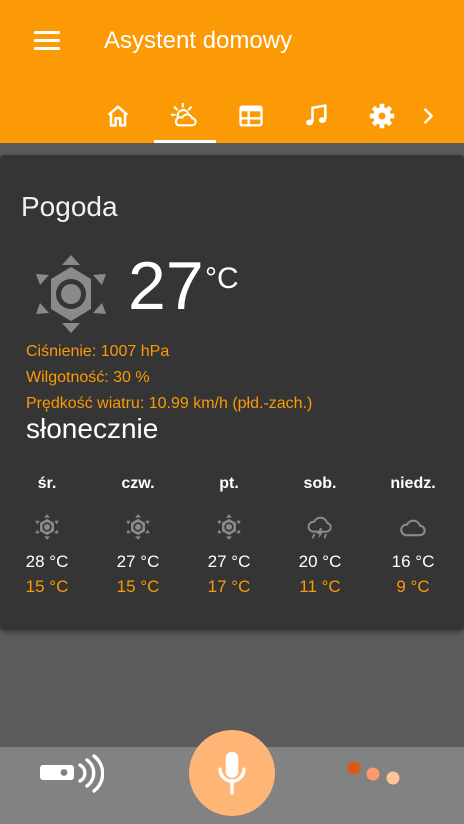 This screenshot has height=824, width=464. I want to click on forecast-low: 17 °C, so click(229, 586).